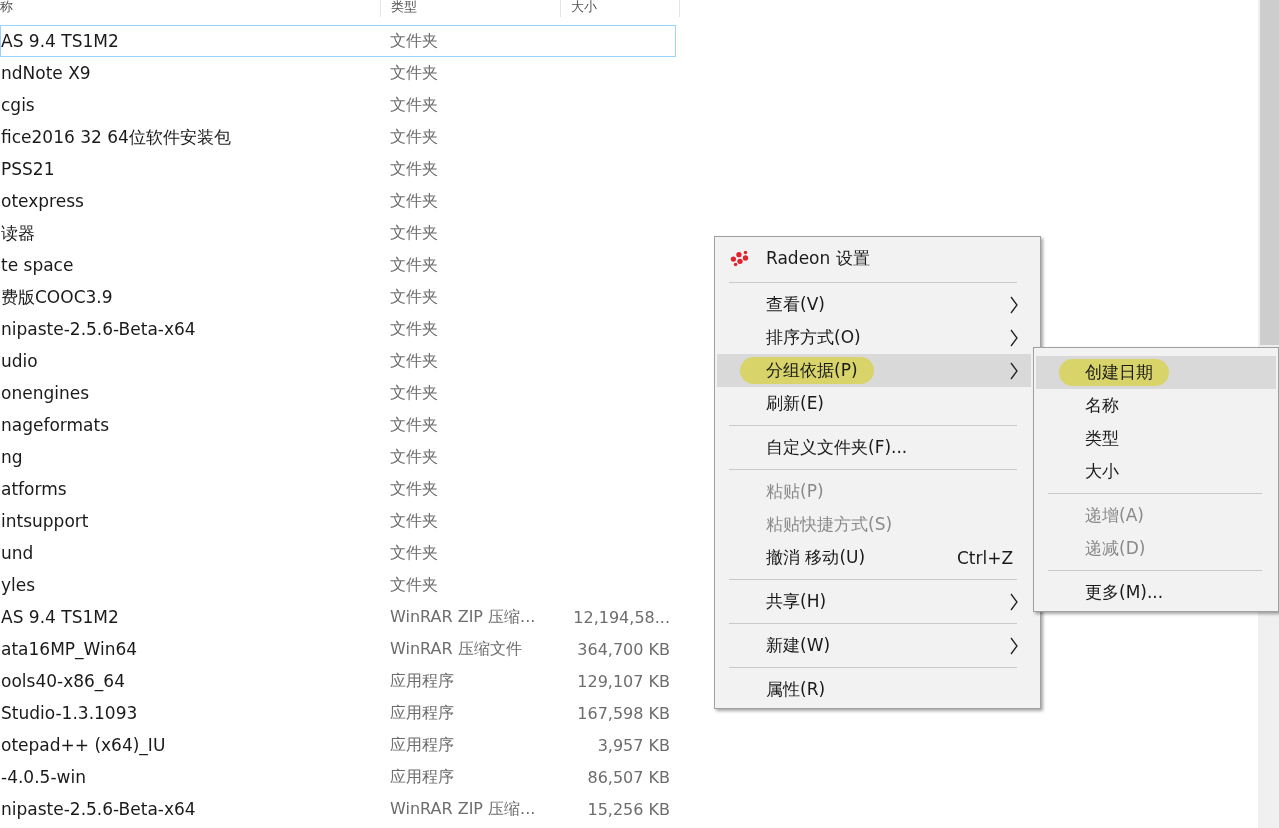 The height and width of the screenshot is (828, 1279). Describe the element at coordinates (63, 681) in the screenshot. I see `file-name: ools40-x86_64` at that location.